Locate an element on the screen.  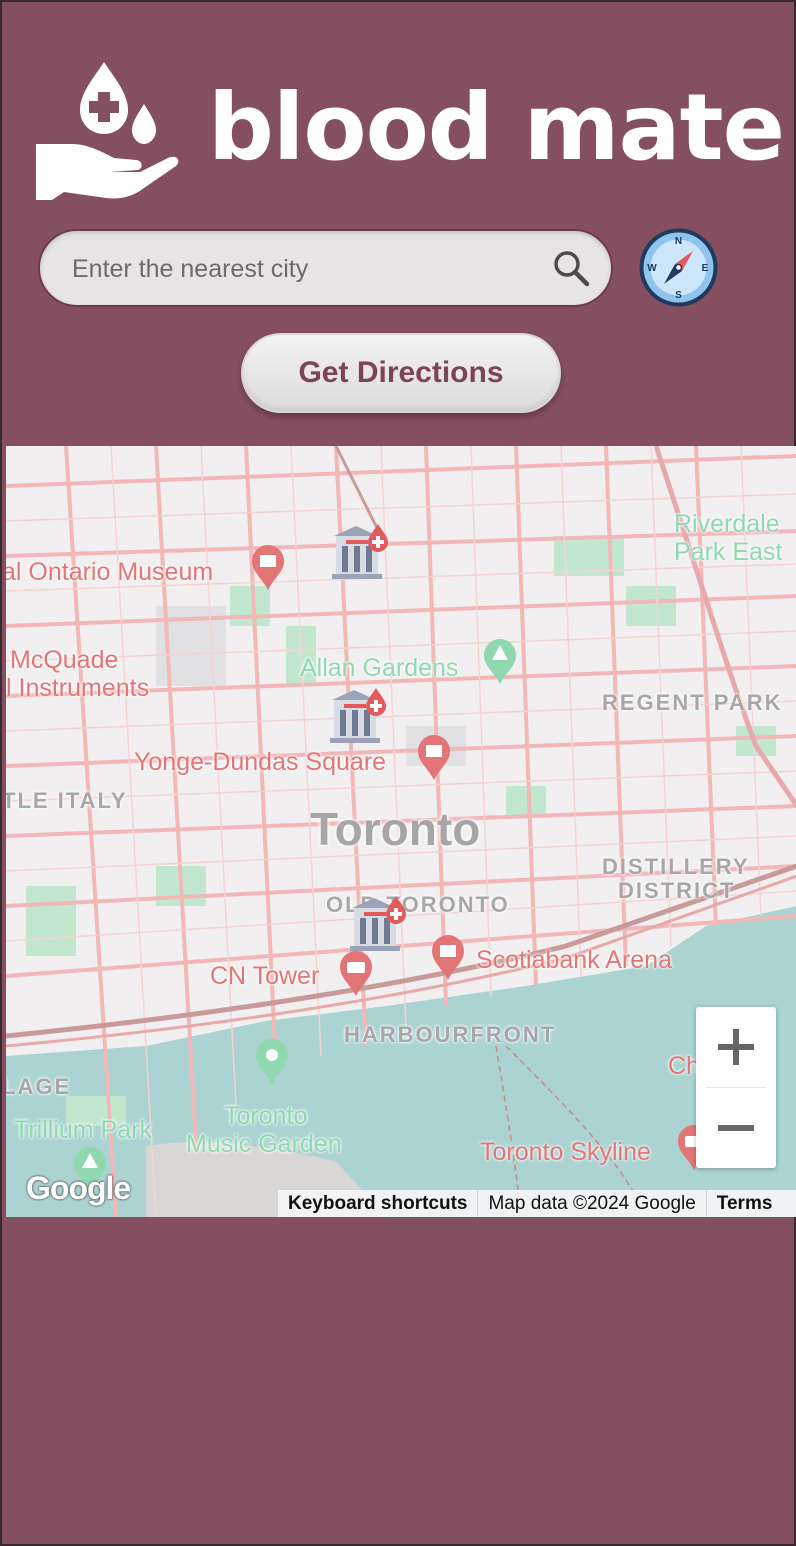
map-poi-label: CN Tower is located at coordinates (265, 976).